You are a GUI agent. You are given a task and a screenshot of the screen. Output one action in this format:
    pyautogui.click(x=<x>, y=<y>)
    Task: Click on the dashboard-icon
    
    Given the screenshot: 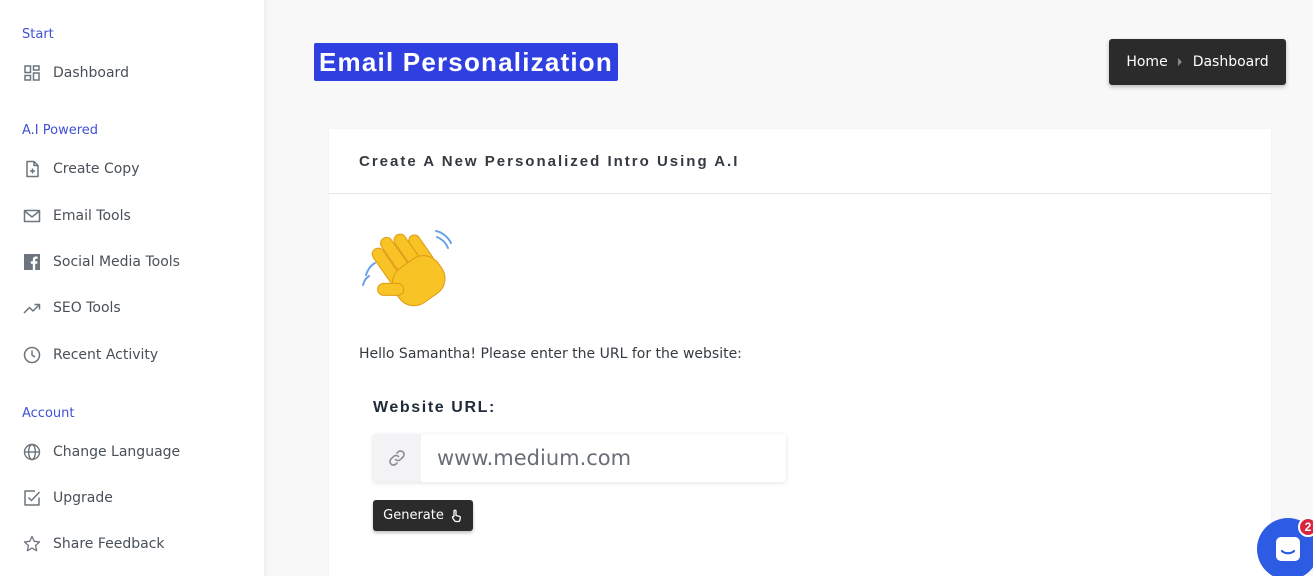 What is the action you would take?
    pyautogui.click(x=32, y=73)
    